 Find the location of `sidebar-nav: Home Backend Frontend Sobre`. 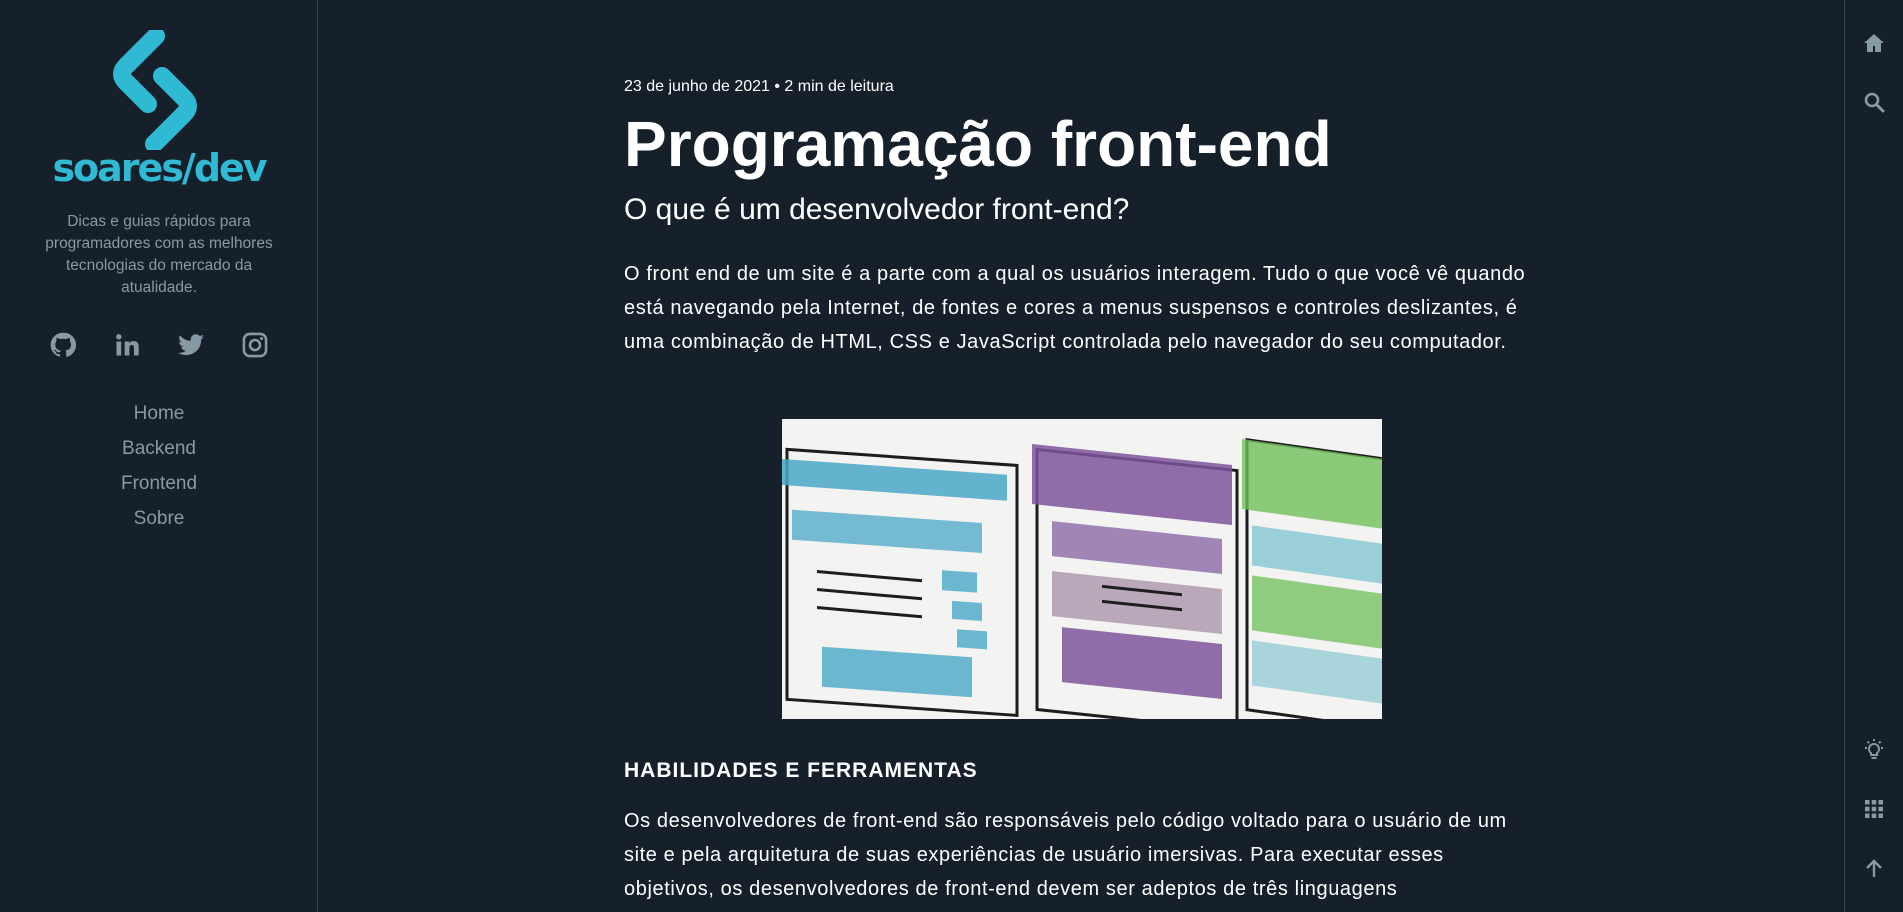

sidebar-nav: Home Backend Frontend Sobre is located at coordinates (159, 466).